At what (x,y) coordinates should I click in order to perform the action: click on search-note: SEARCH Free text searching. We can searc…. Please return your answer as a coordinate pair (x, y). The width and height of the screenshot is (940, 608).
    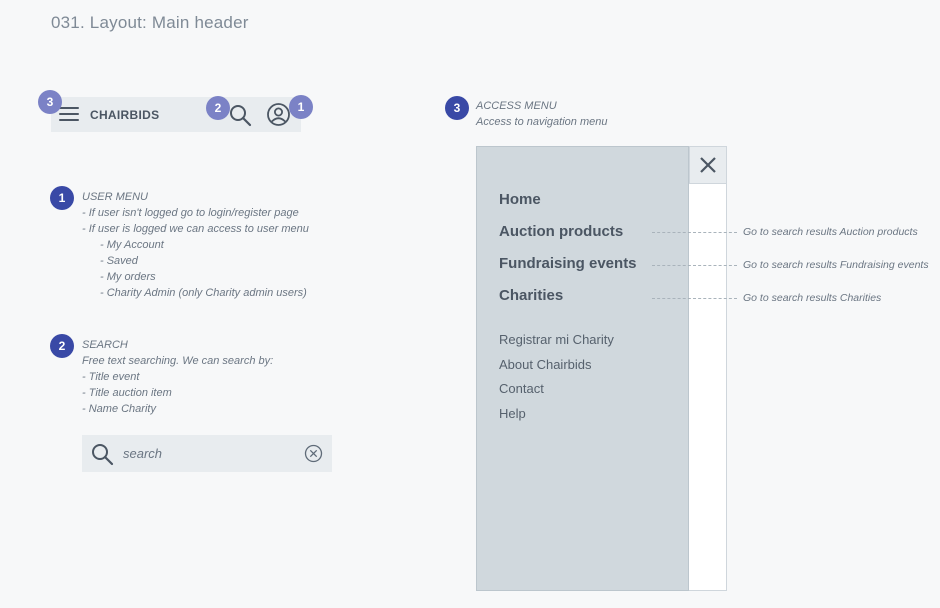
    Looking at the image, I should click on (177, 377).